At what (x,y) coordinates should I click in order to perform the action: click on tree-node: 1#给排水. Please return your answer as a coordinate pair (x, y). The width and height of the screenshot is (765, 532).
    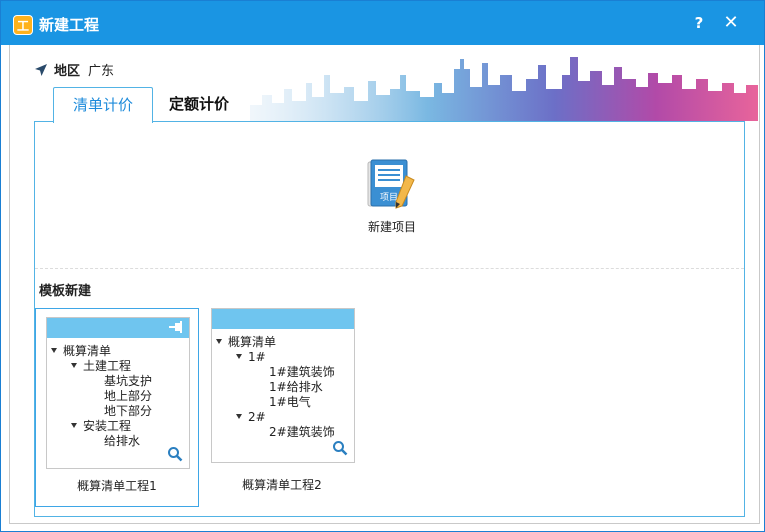
    Looking at the image, I should click on (274, 387).